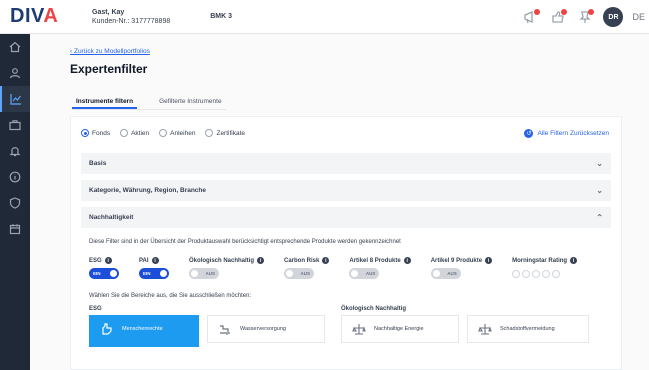 Image resolution: width=649 pixels, height=370 pixels. I want to click on page-title: Expertenfilter, so click(109, 69).